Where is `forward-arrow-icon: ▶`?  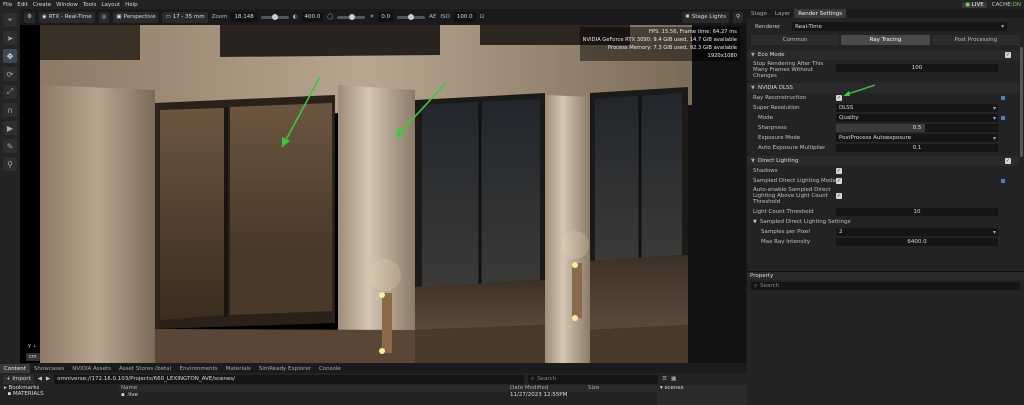
forward-arrow-icon: ▶ is located at coordinates (48, 379).